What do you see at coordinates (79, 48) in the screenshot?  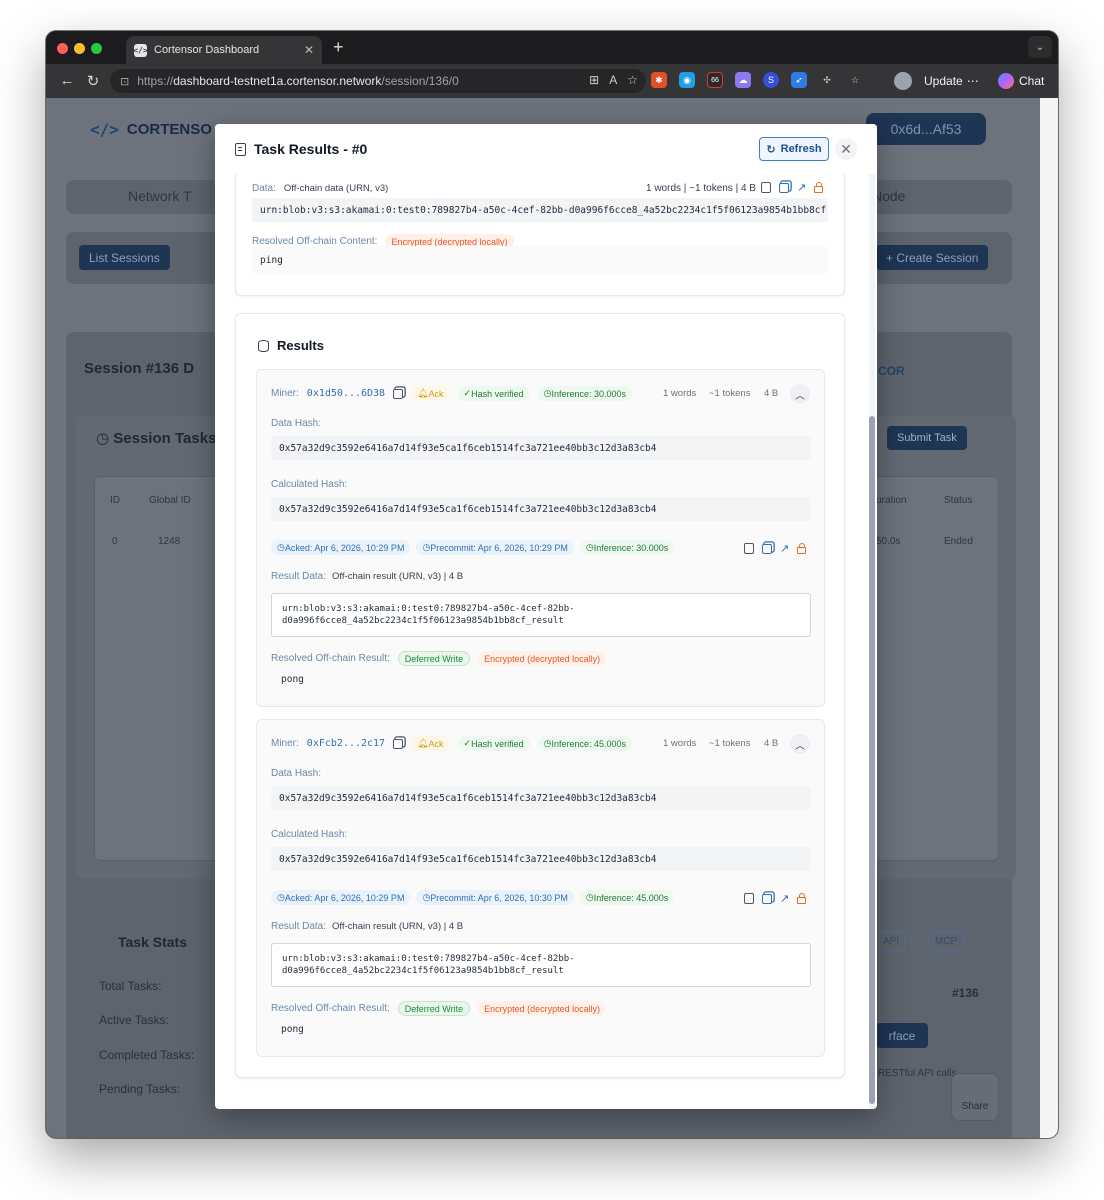 I see `minimize-window-button` at bounding box center [79, 48].